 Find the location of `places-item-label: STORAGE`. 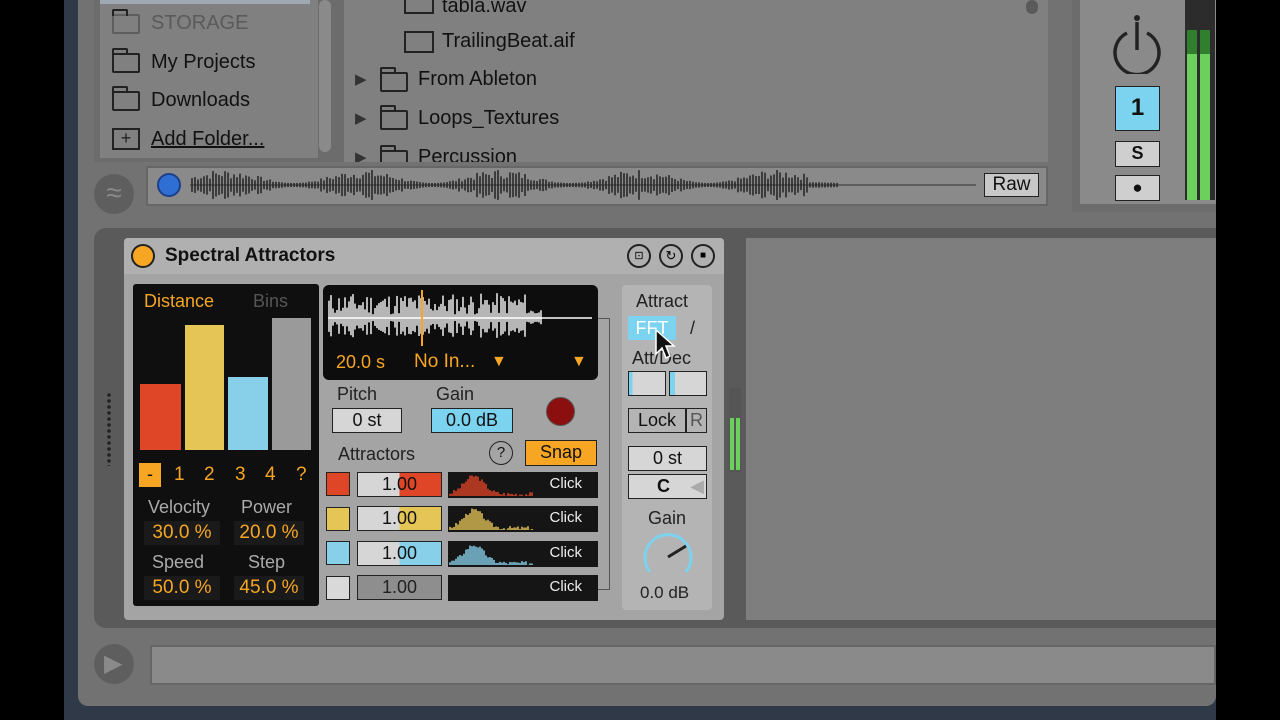

places-item-label: STORAGE is located at coordinates (200, 23).